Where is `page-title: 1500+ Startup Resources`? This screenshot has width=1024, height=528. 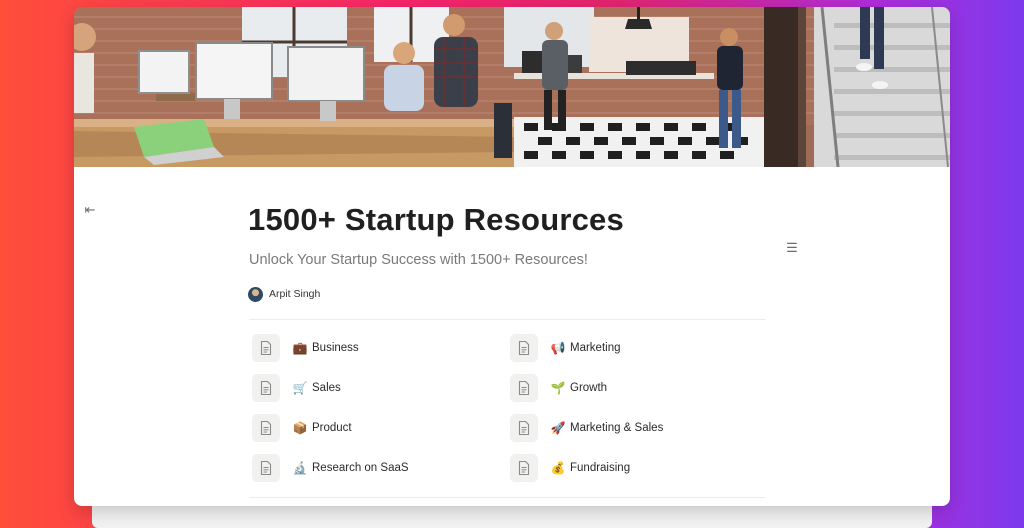 page-title: 1500+ Startup Resources is located at coordinates (436, 219).